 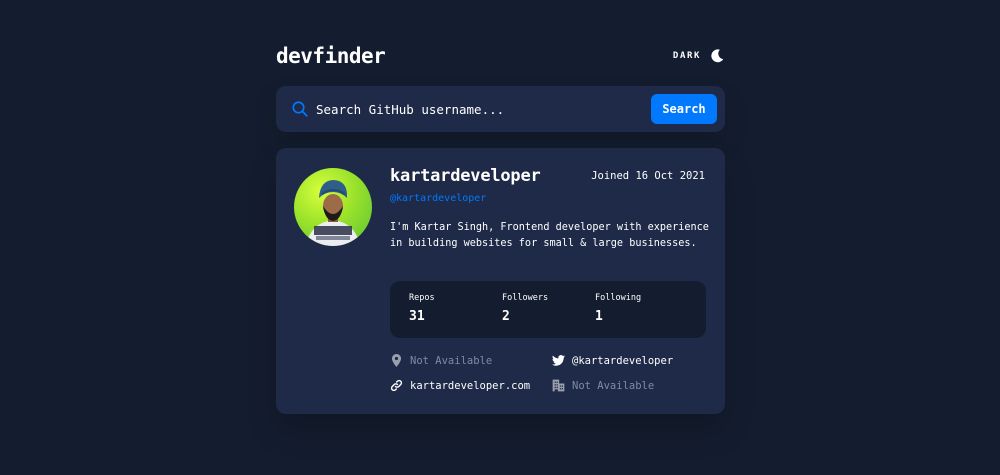 What do you see at coordinates (396, 385) in the screenshot?
I see `link-icon` at bounding box center [396, 385].